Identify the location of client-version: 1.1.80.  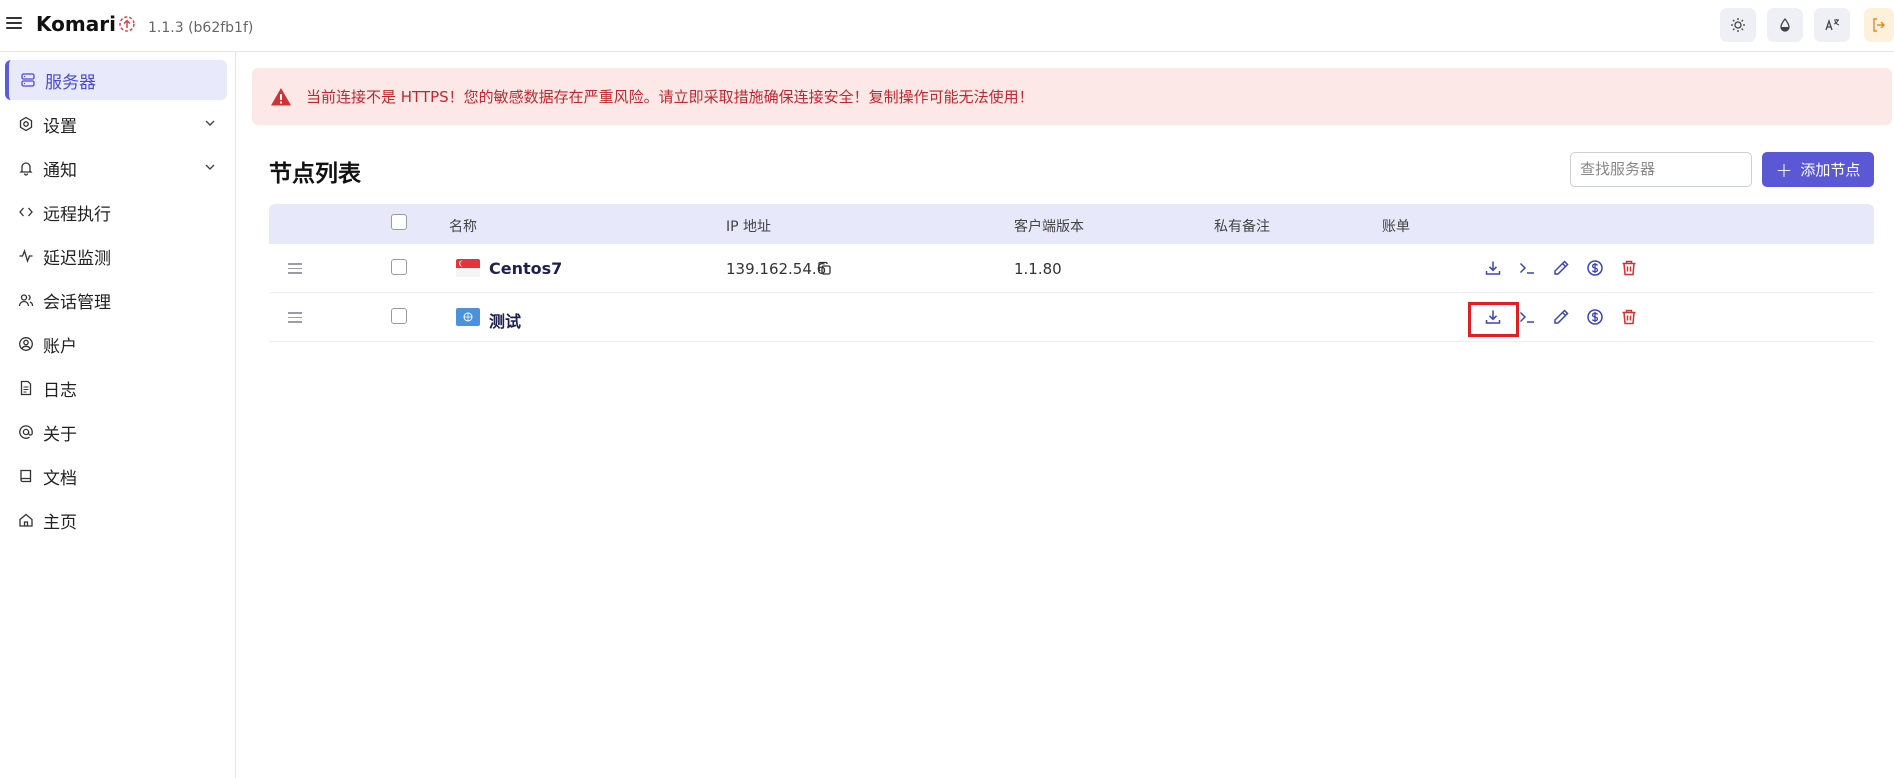
(1038, 269).